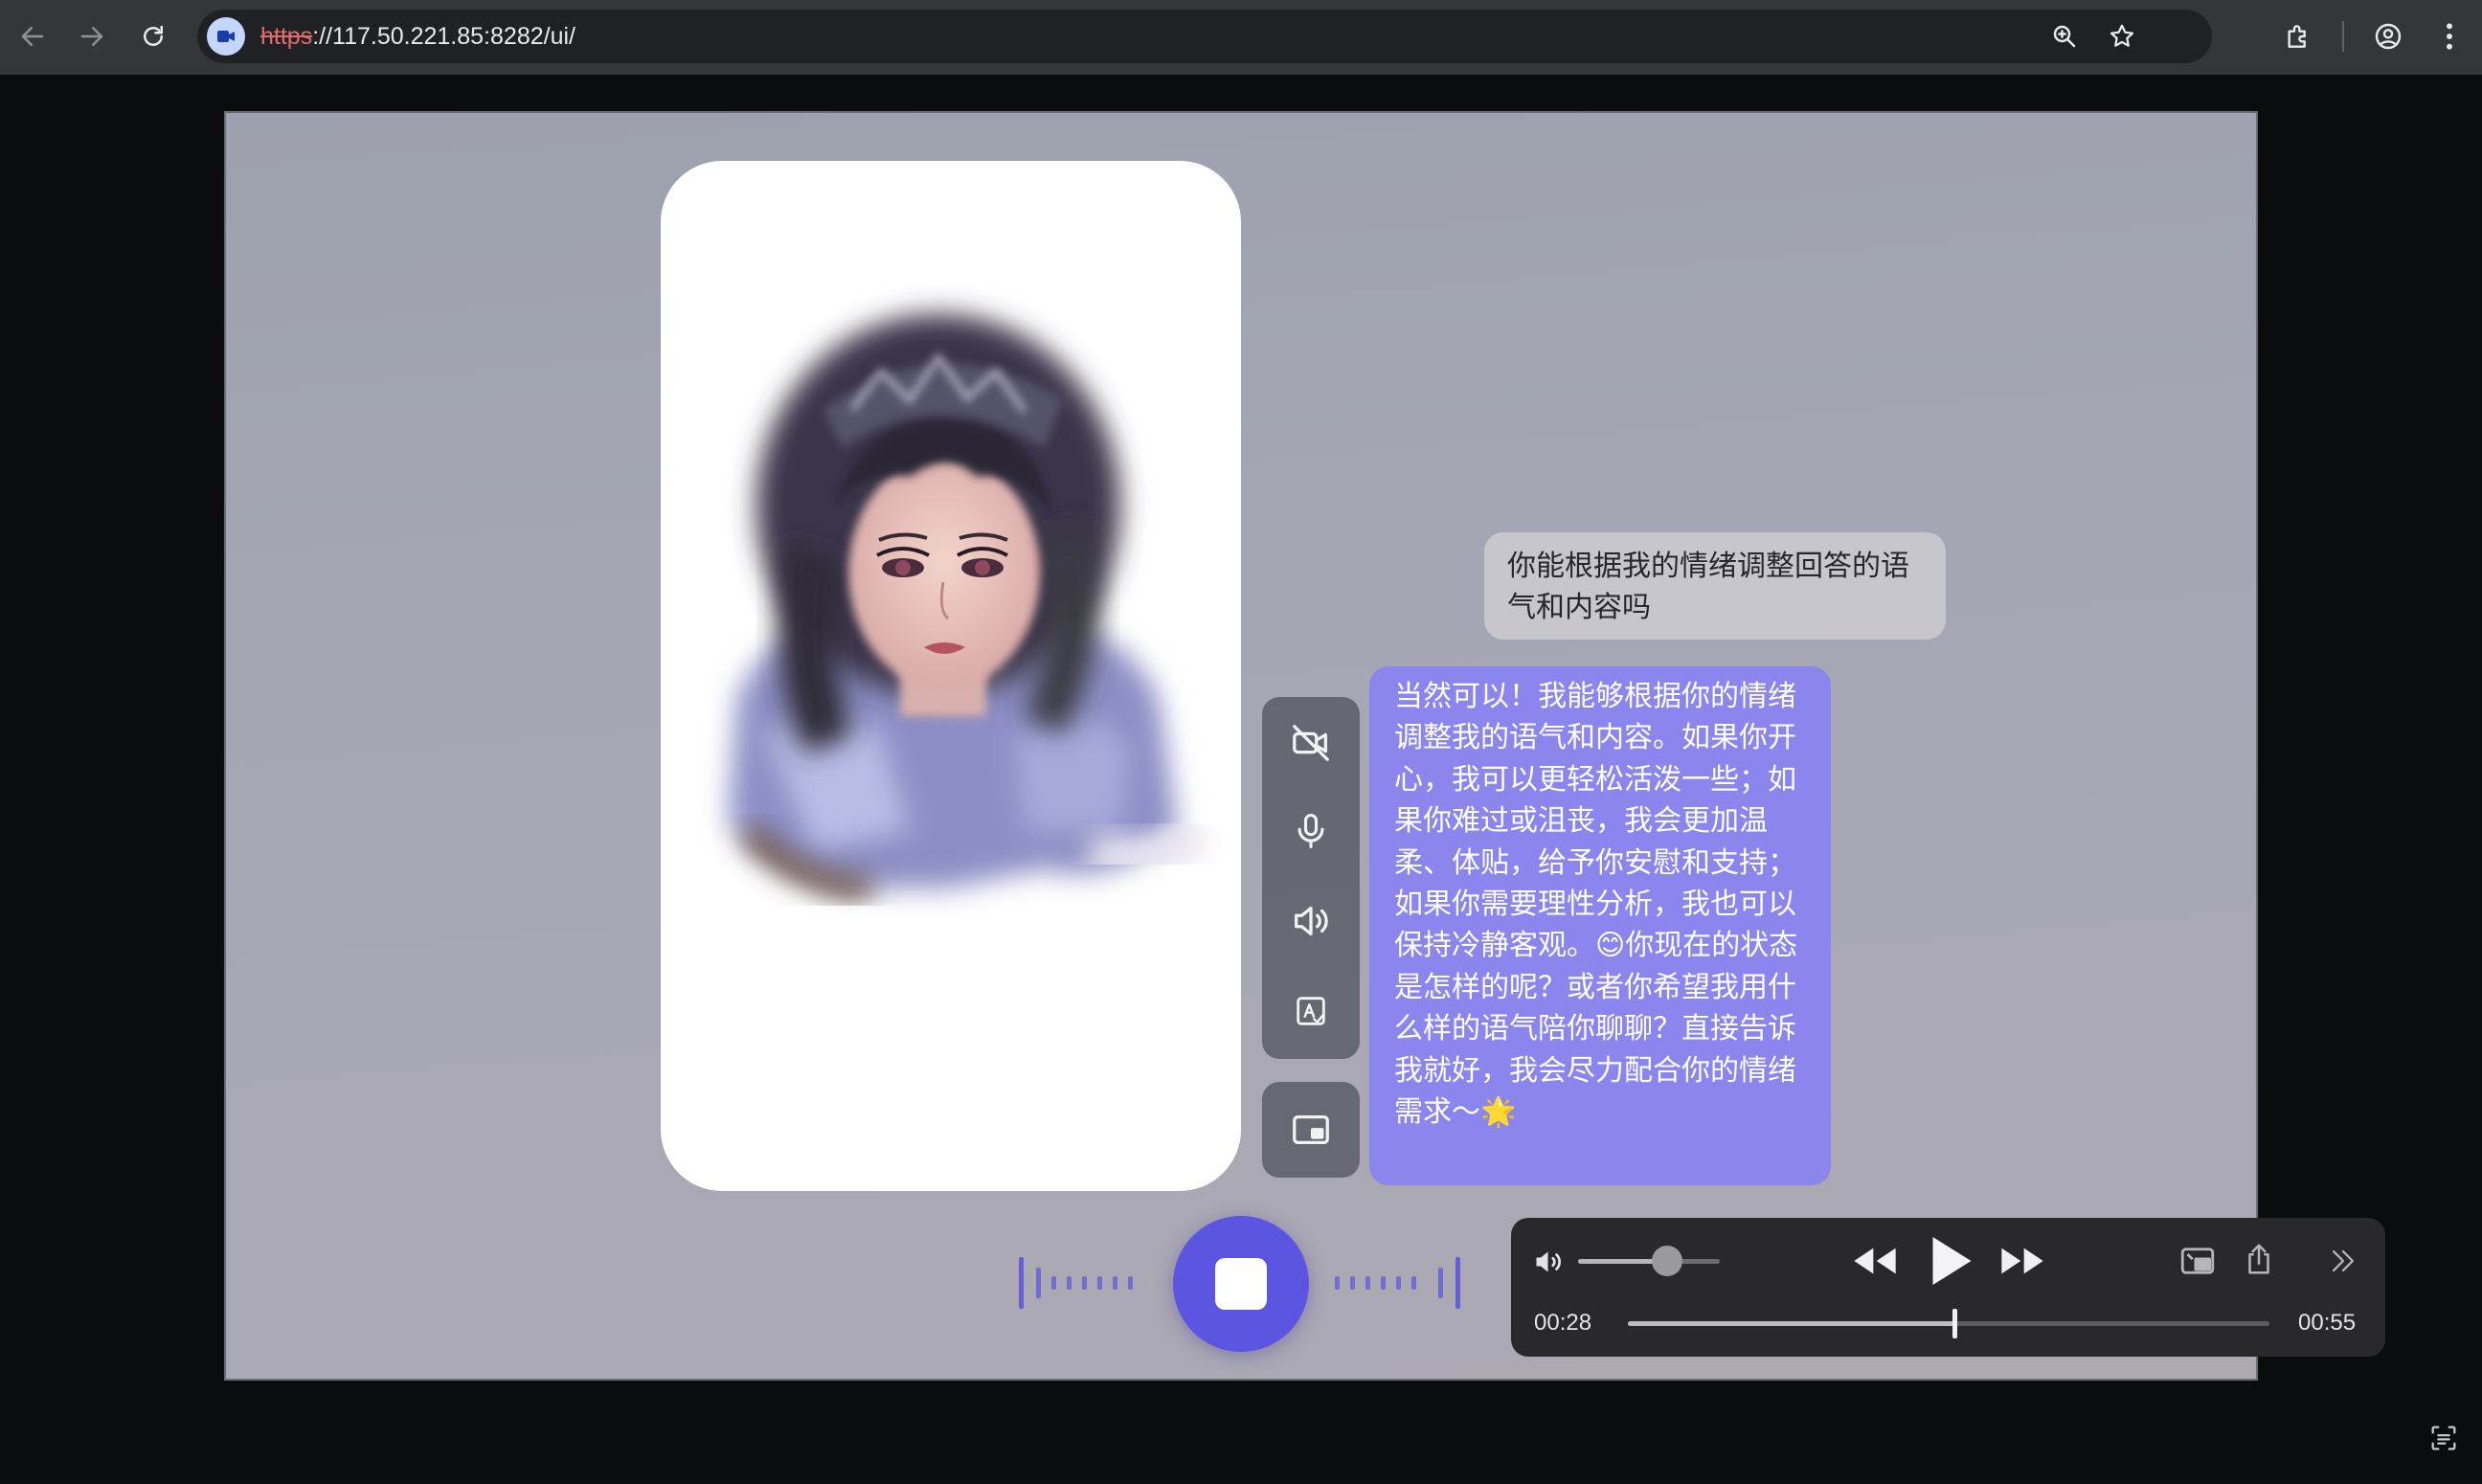 Image resolution: width=2482 pixels, height=1484 pixels. Describe the element at coordinates (32, 36) in the screenshot. I see `arrow-left-icon` at that location.